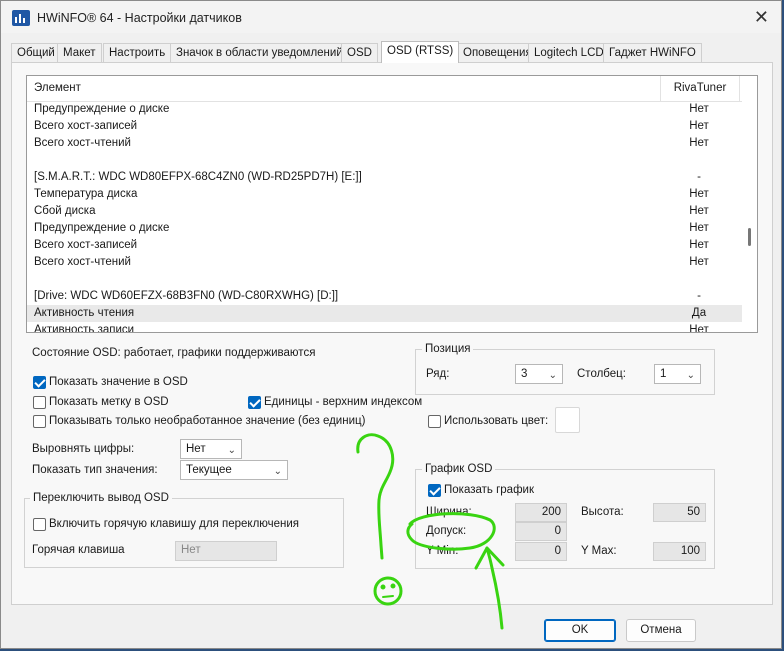 This screenshot has height=651, width=784. What do you see at coordinates (661, 630) in the screenshot?
I see `cancel-button: Отмена` at bounding box center [661, 630].